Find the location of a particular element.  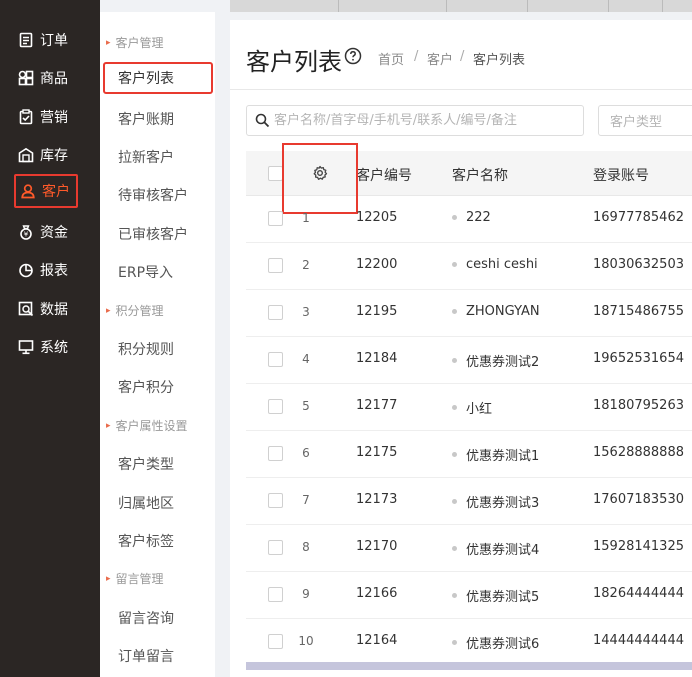

customer-name: 小红 is located at coordinates (472, 407).